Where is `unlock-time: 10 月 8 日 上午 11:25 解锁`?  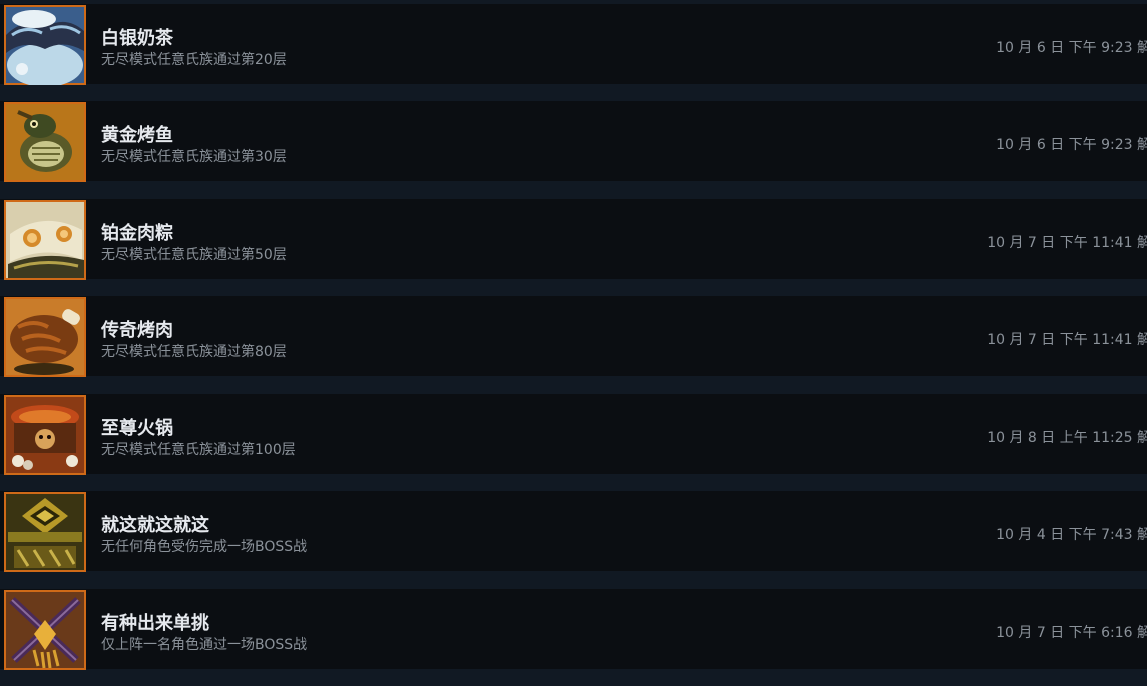
unlock-time: 10 月 8 日 上午 11:25 解锁 is located at coordinates (1067, 438).